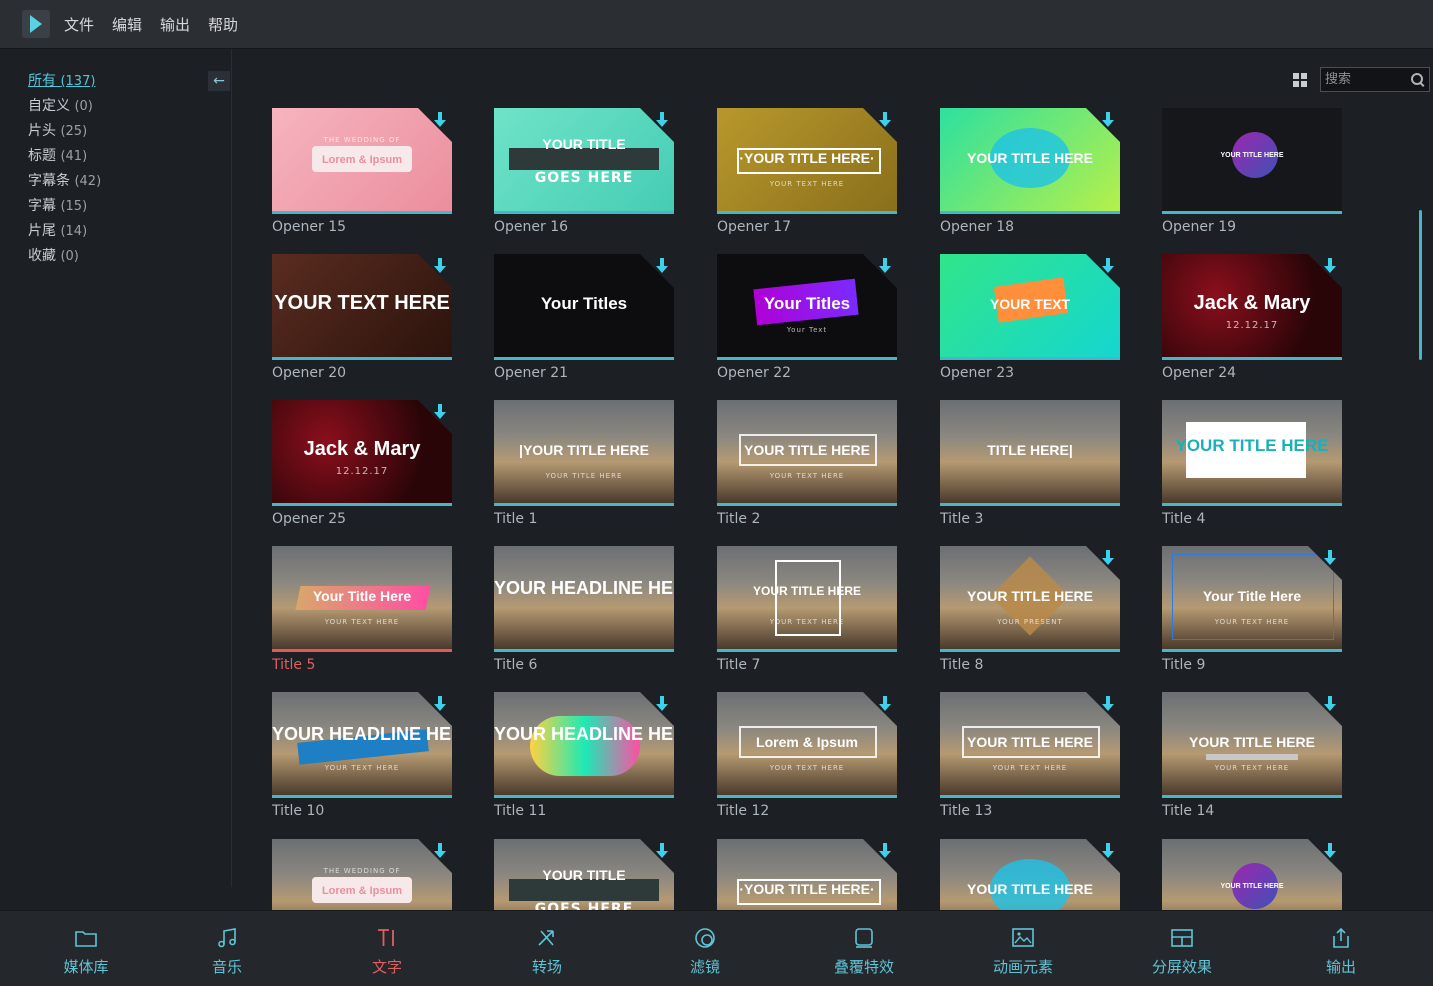 This screenshot has width=1433, height=986. What do you see at coordinates (83, 106) in the screenshot?
I see `category-count: (0)` at bounding box center [83, 106].